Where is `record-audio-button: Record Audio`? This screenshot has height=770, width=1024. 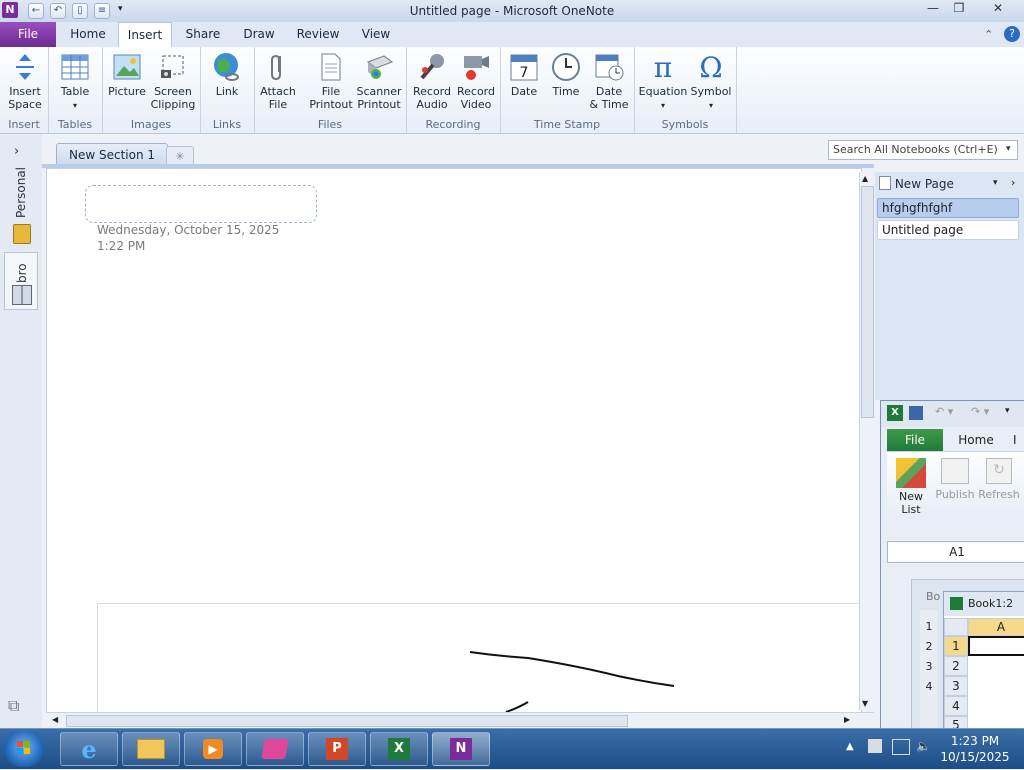 record-audio-button: Record Audio is located at coordinates (432, 81).